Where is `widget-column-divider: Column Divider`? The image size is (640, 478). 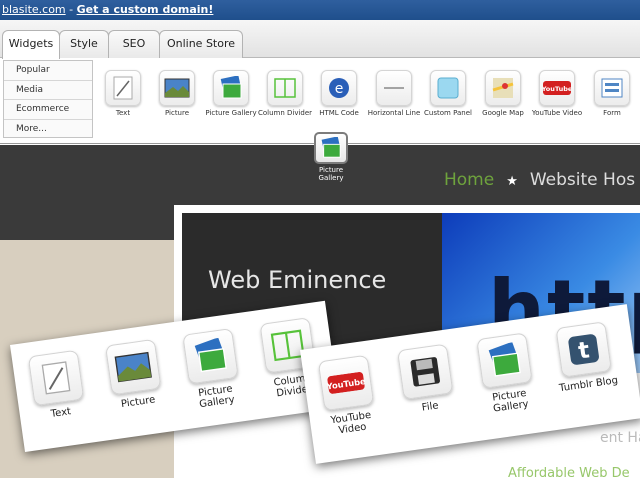
widget-column-divider: Column Divider is located at coordinates (285, 93).